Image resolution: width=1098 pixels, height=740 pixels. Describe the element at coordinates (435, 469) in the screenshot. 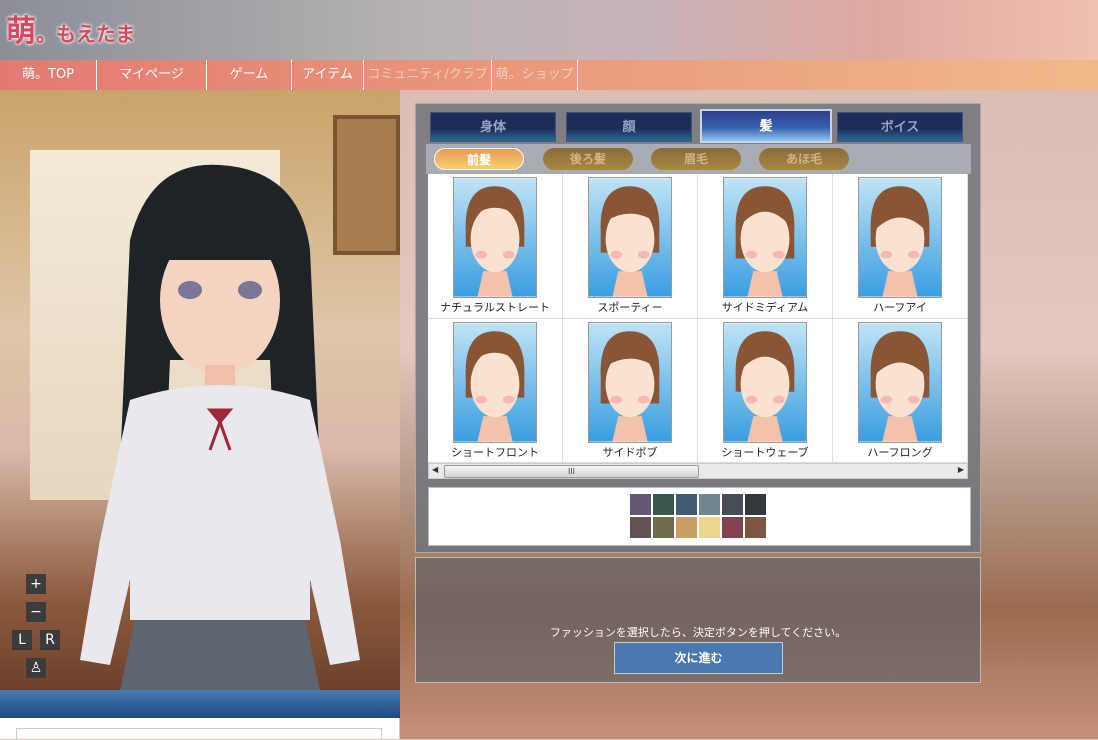

I see `scroll-left-arrow-icon: ◀` at that location.